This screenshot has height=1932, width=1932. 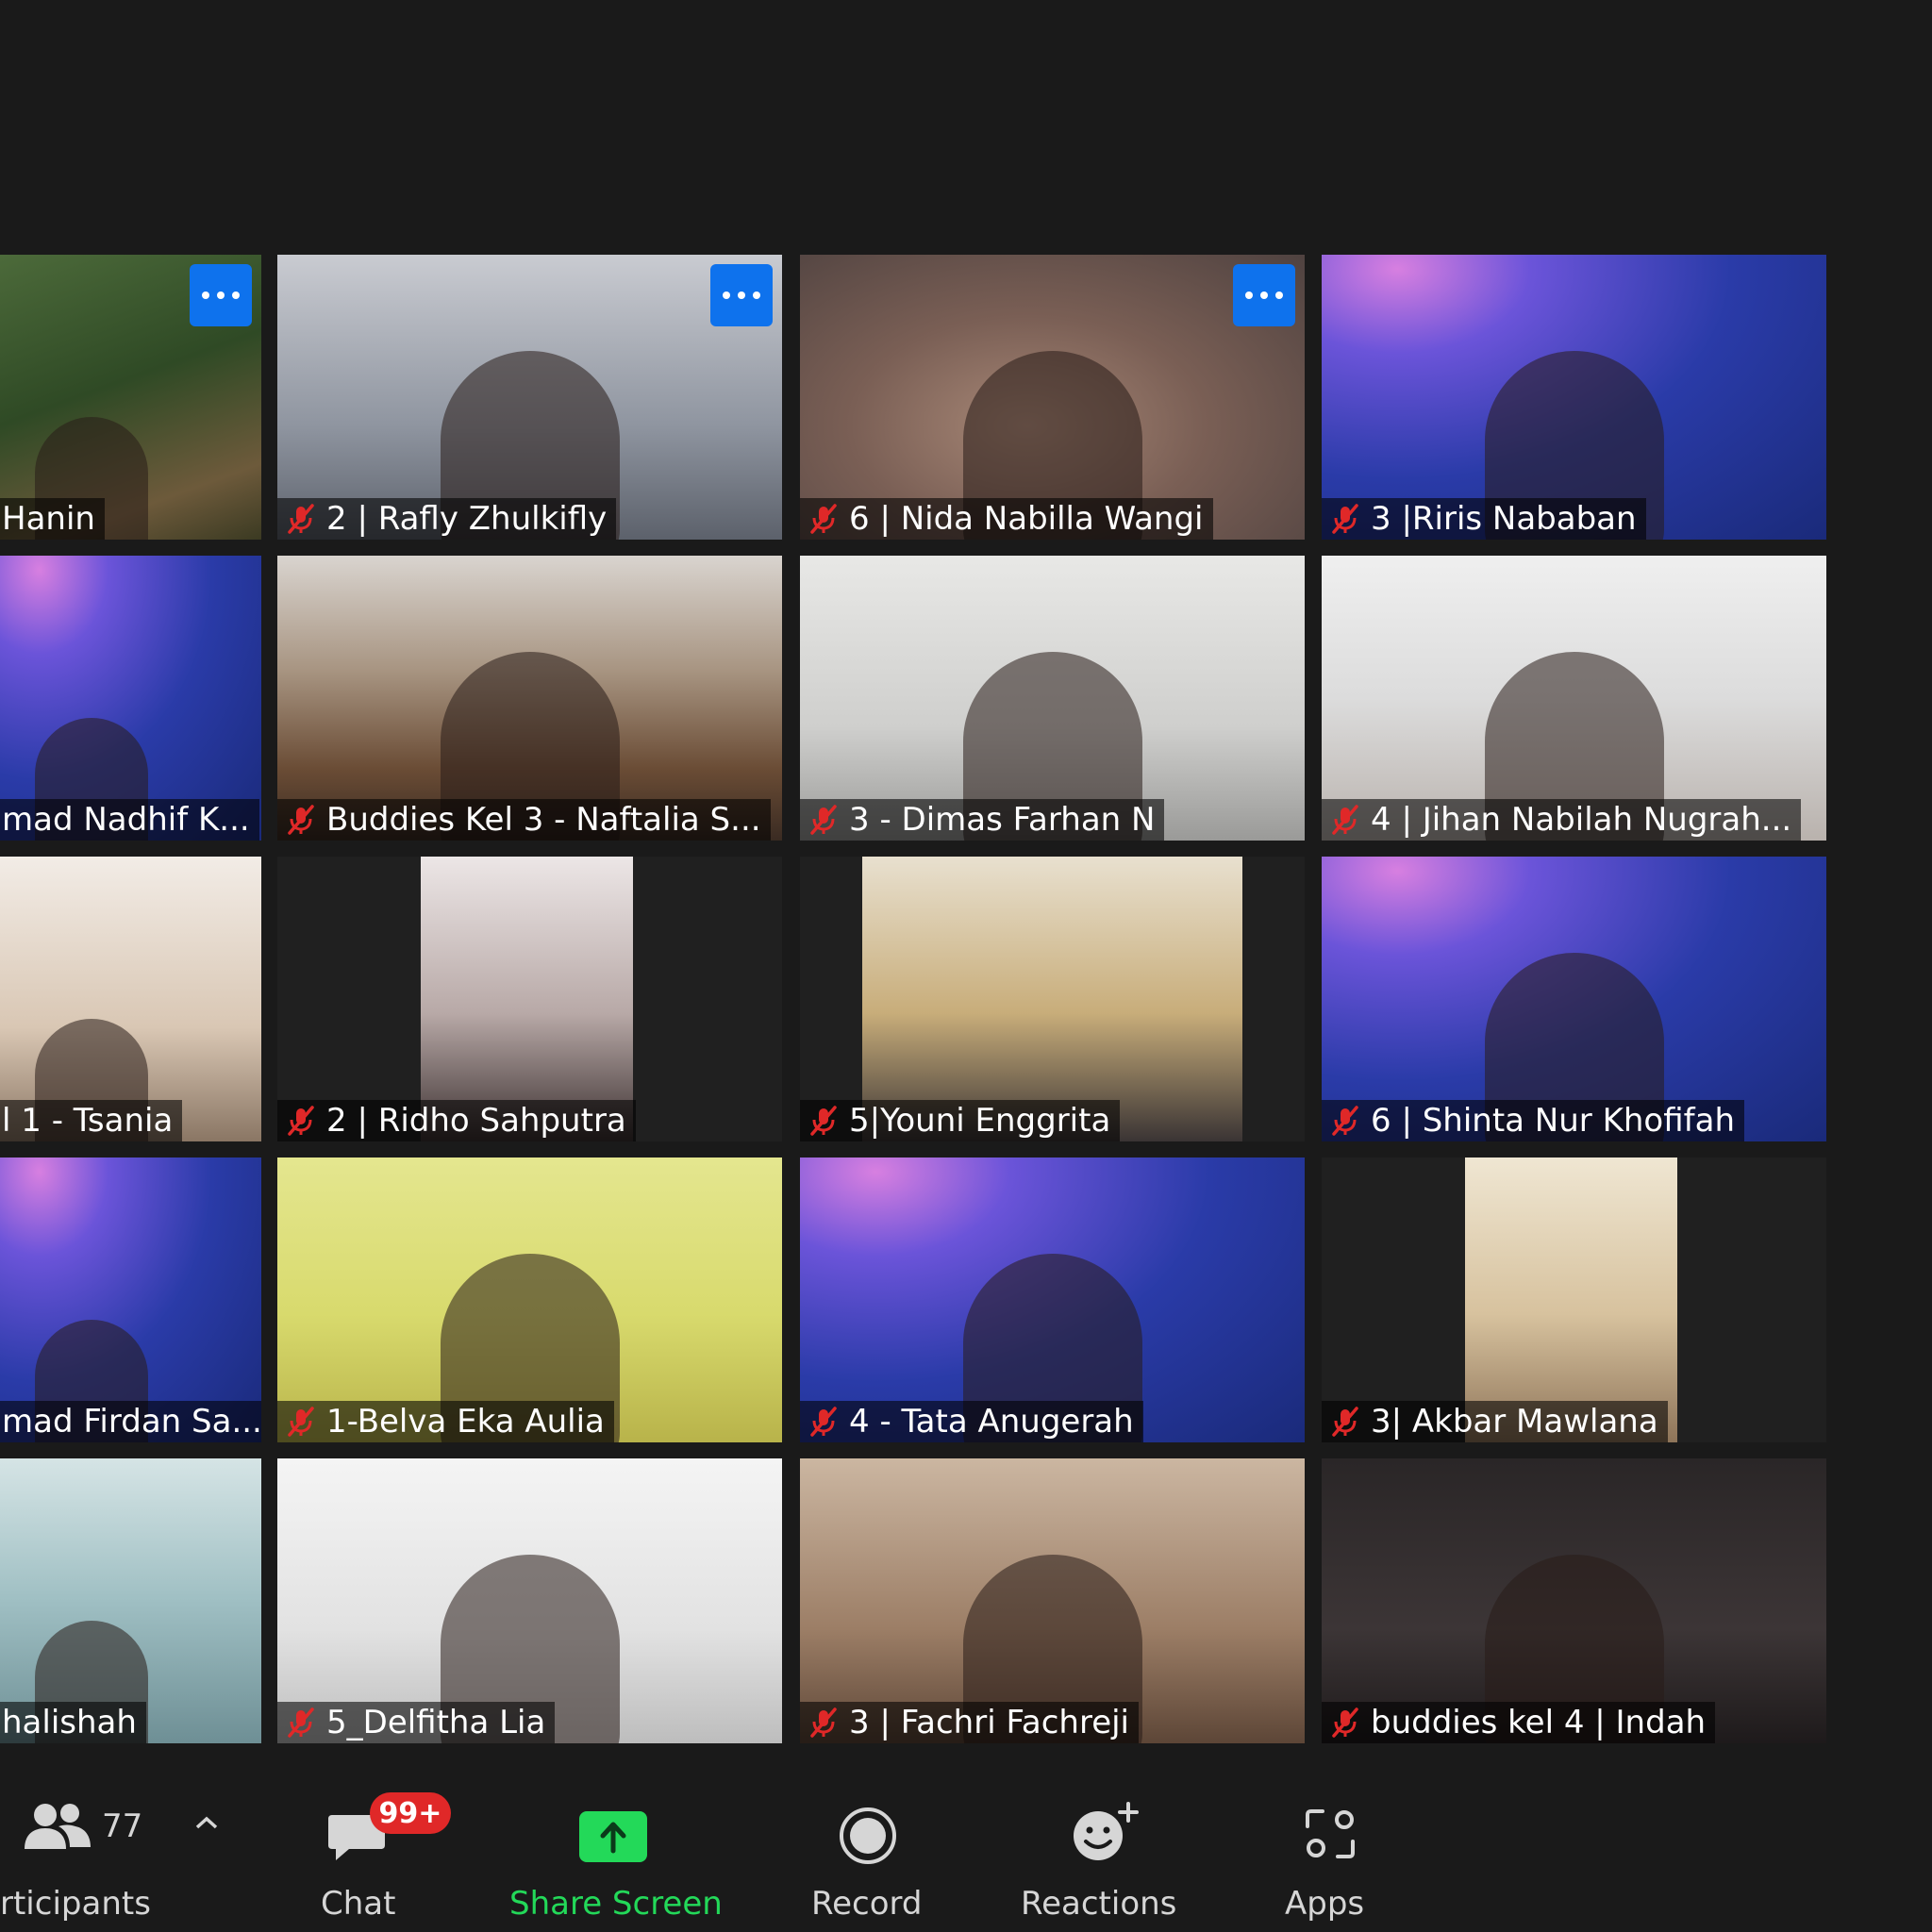 What do you see at coordinates (436, 1723) in the screenshot?
I see `participant-name: 5_Delfitha Lia` at bounding box center [436, 1723].